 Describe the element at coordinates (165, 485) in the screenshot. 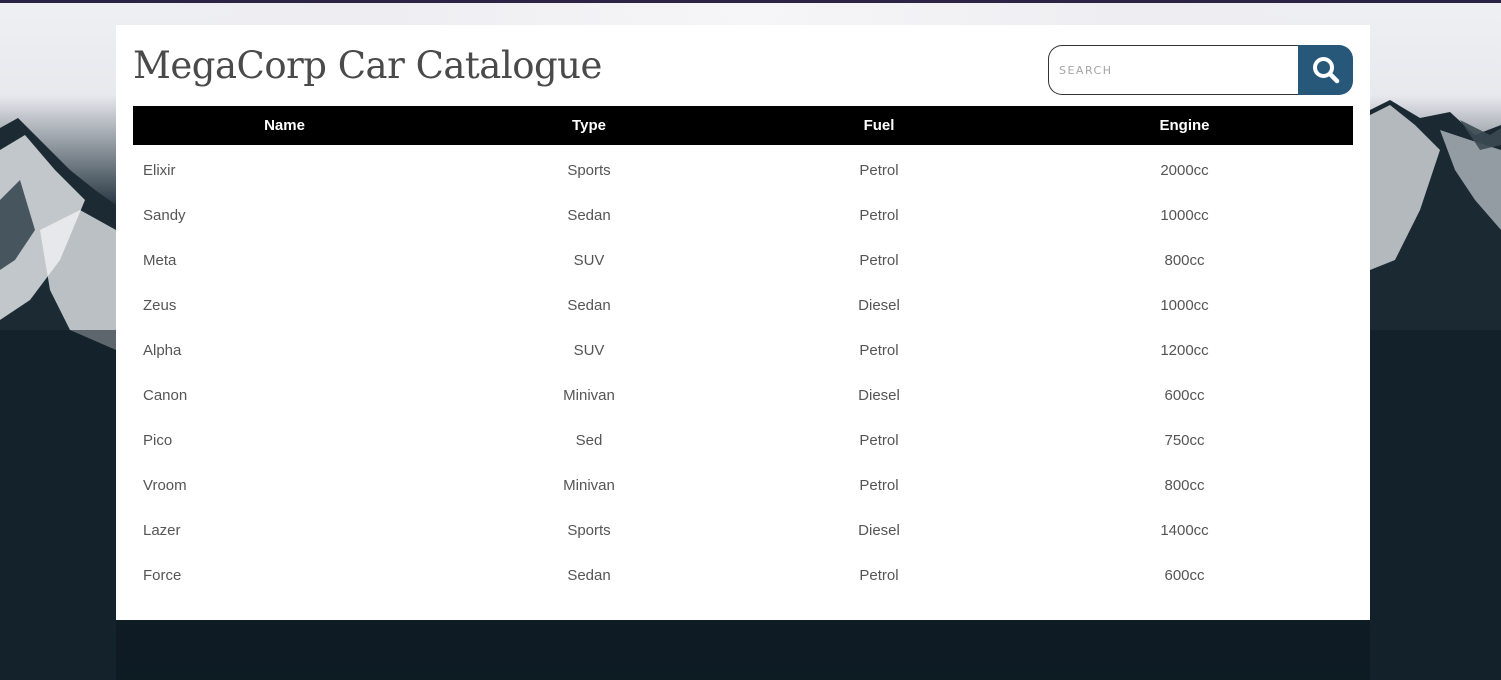

I see `cell-name: Vroom` at that location.